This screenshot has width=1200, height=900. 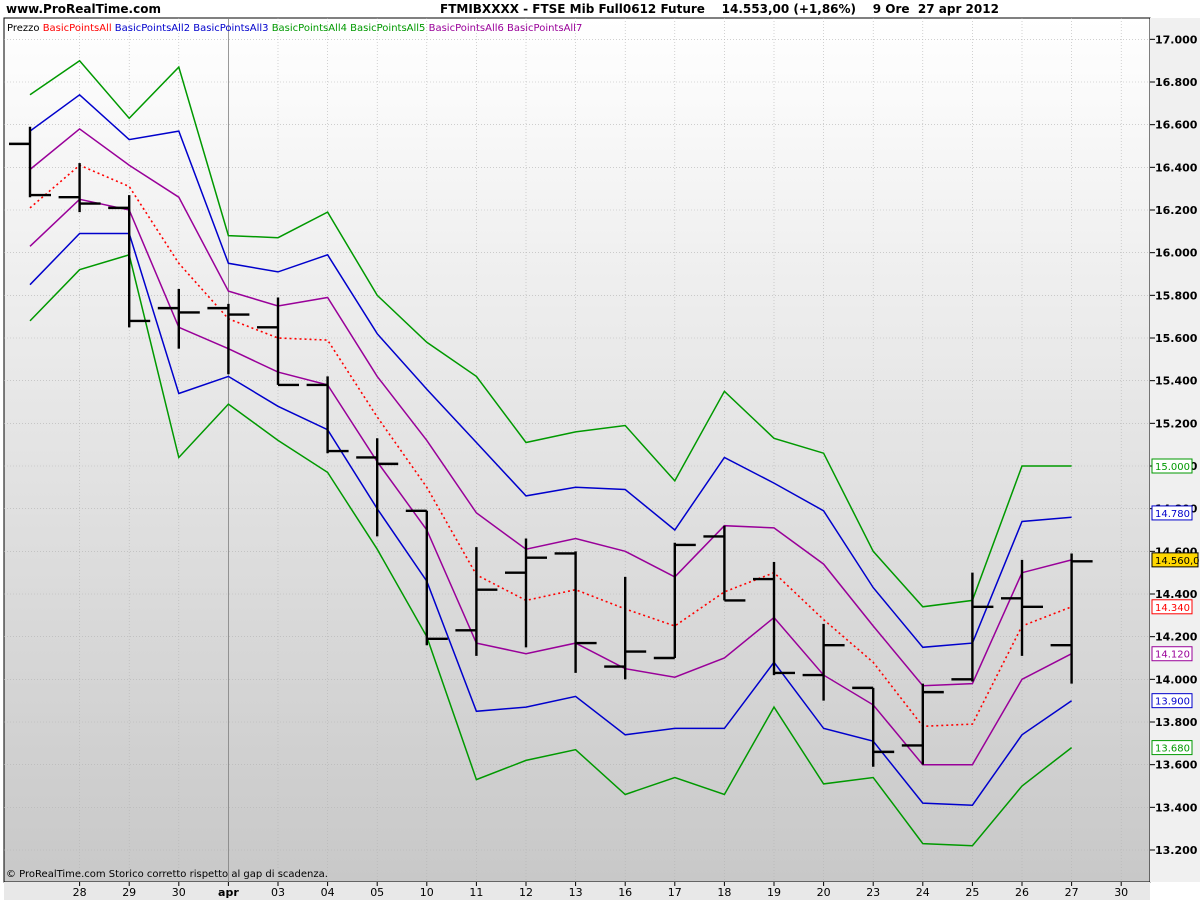 I want to click on x-tick-label: 25, so click(x=972, y=892).